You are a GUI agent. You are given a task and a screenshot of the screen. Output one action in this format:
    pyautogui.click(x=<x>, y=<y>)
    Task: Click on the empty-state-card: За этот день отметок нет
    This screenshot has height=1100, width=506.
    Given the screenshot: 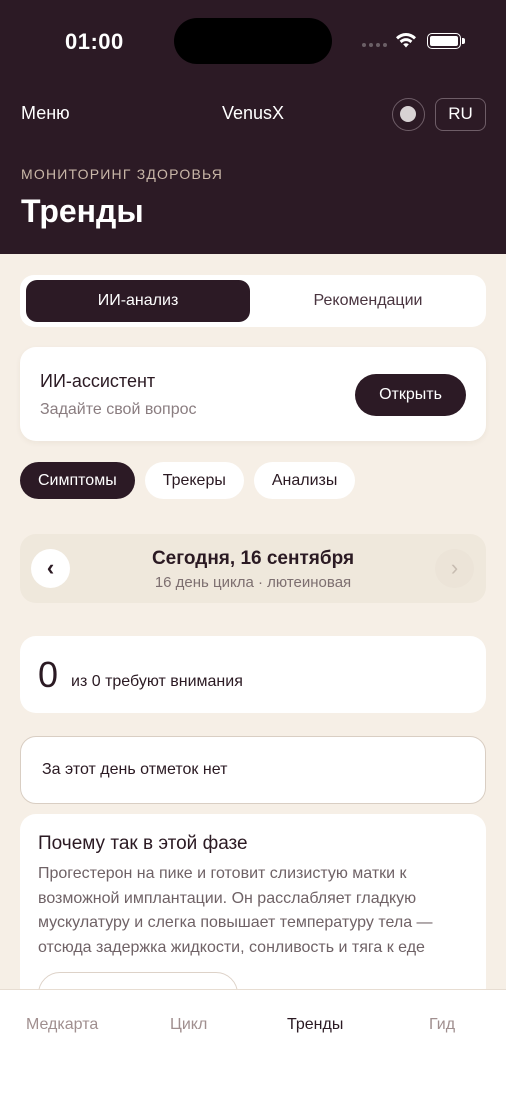 What is the action you would take?
    pyautogui.click(x=253, y=770)
    